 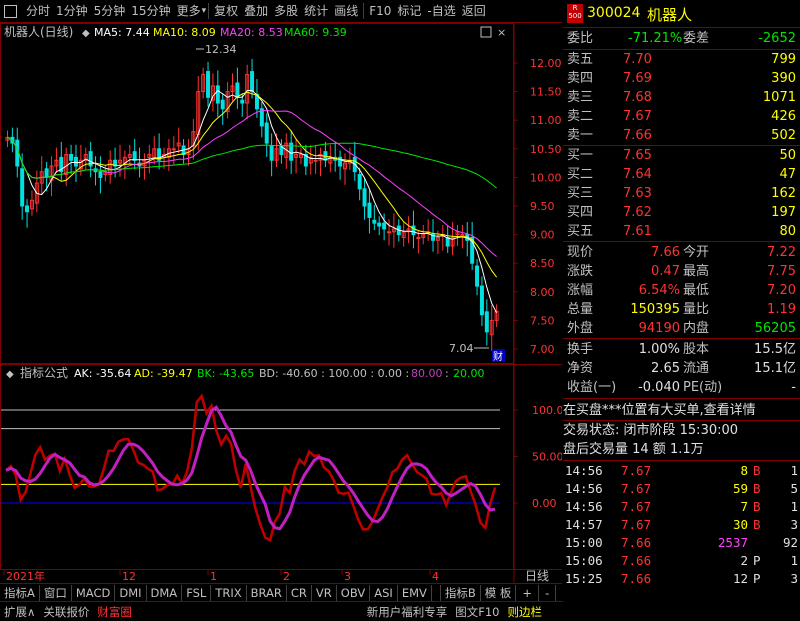 I want to click on tick-row: 14:57 7.67 30 B 3, so click(x=681, y=525).